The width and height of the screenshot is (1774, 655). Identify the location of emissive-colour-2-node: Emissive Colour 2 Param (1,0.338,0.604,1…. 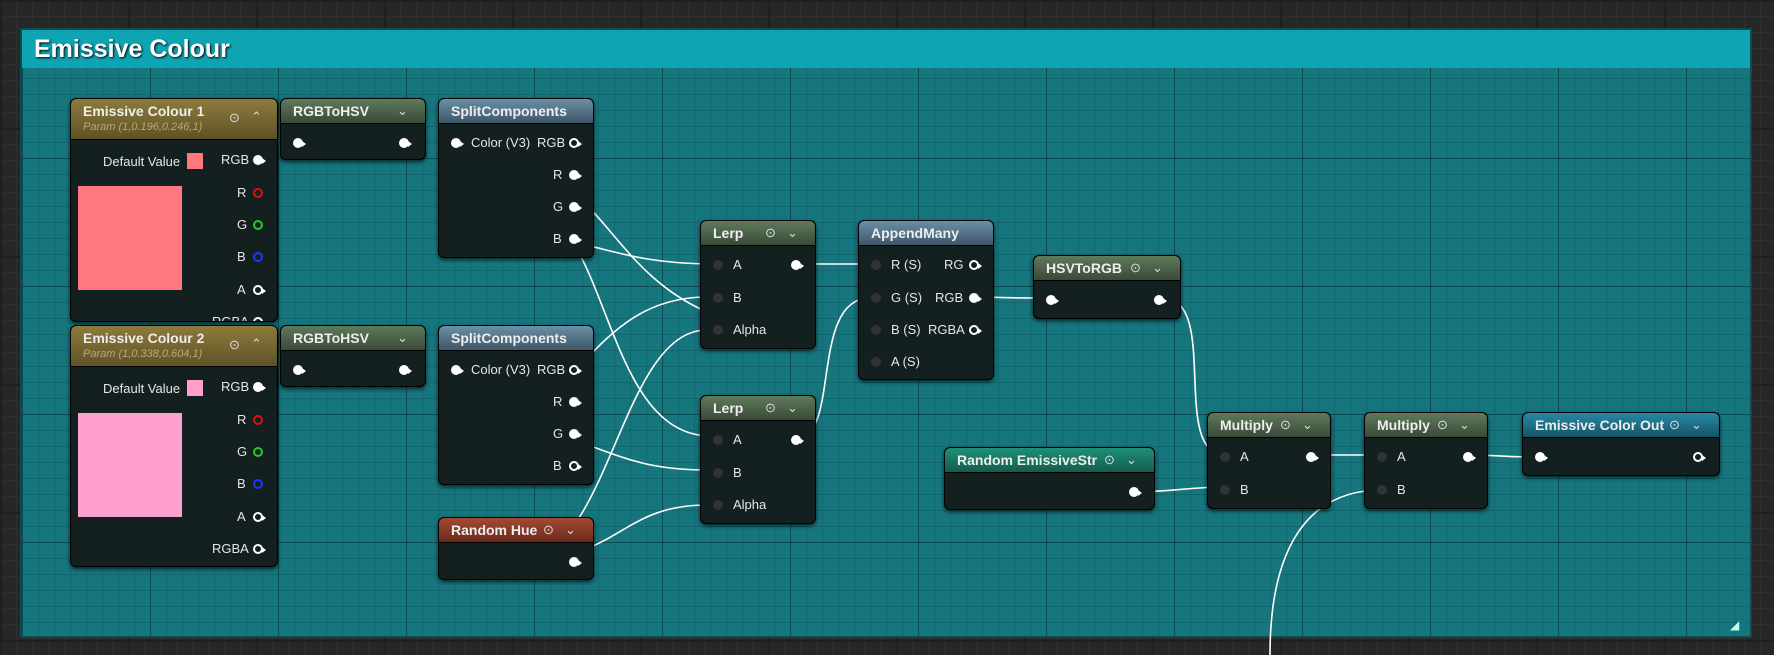
(174, 446).